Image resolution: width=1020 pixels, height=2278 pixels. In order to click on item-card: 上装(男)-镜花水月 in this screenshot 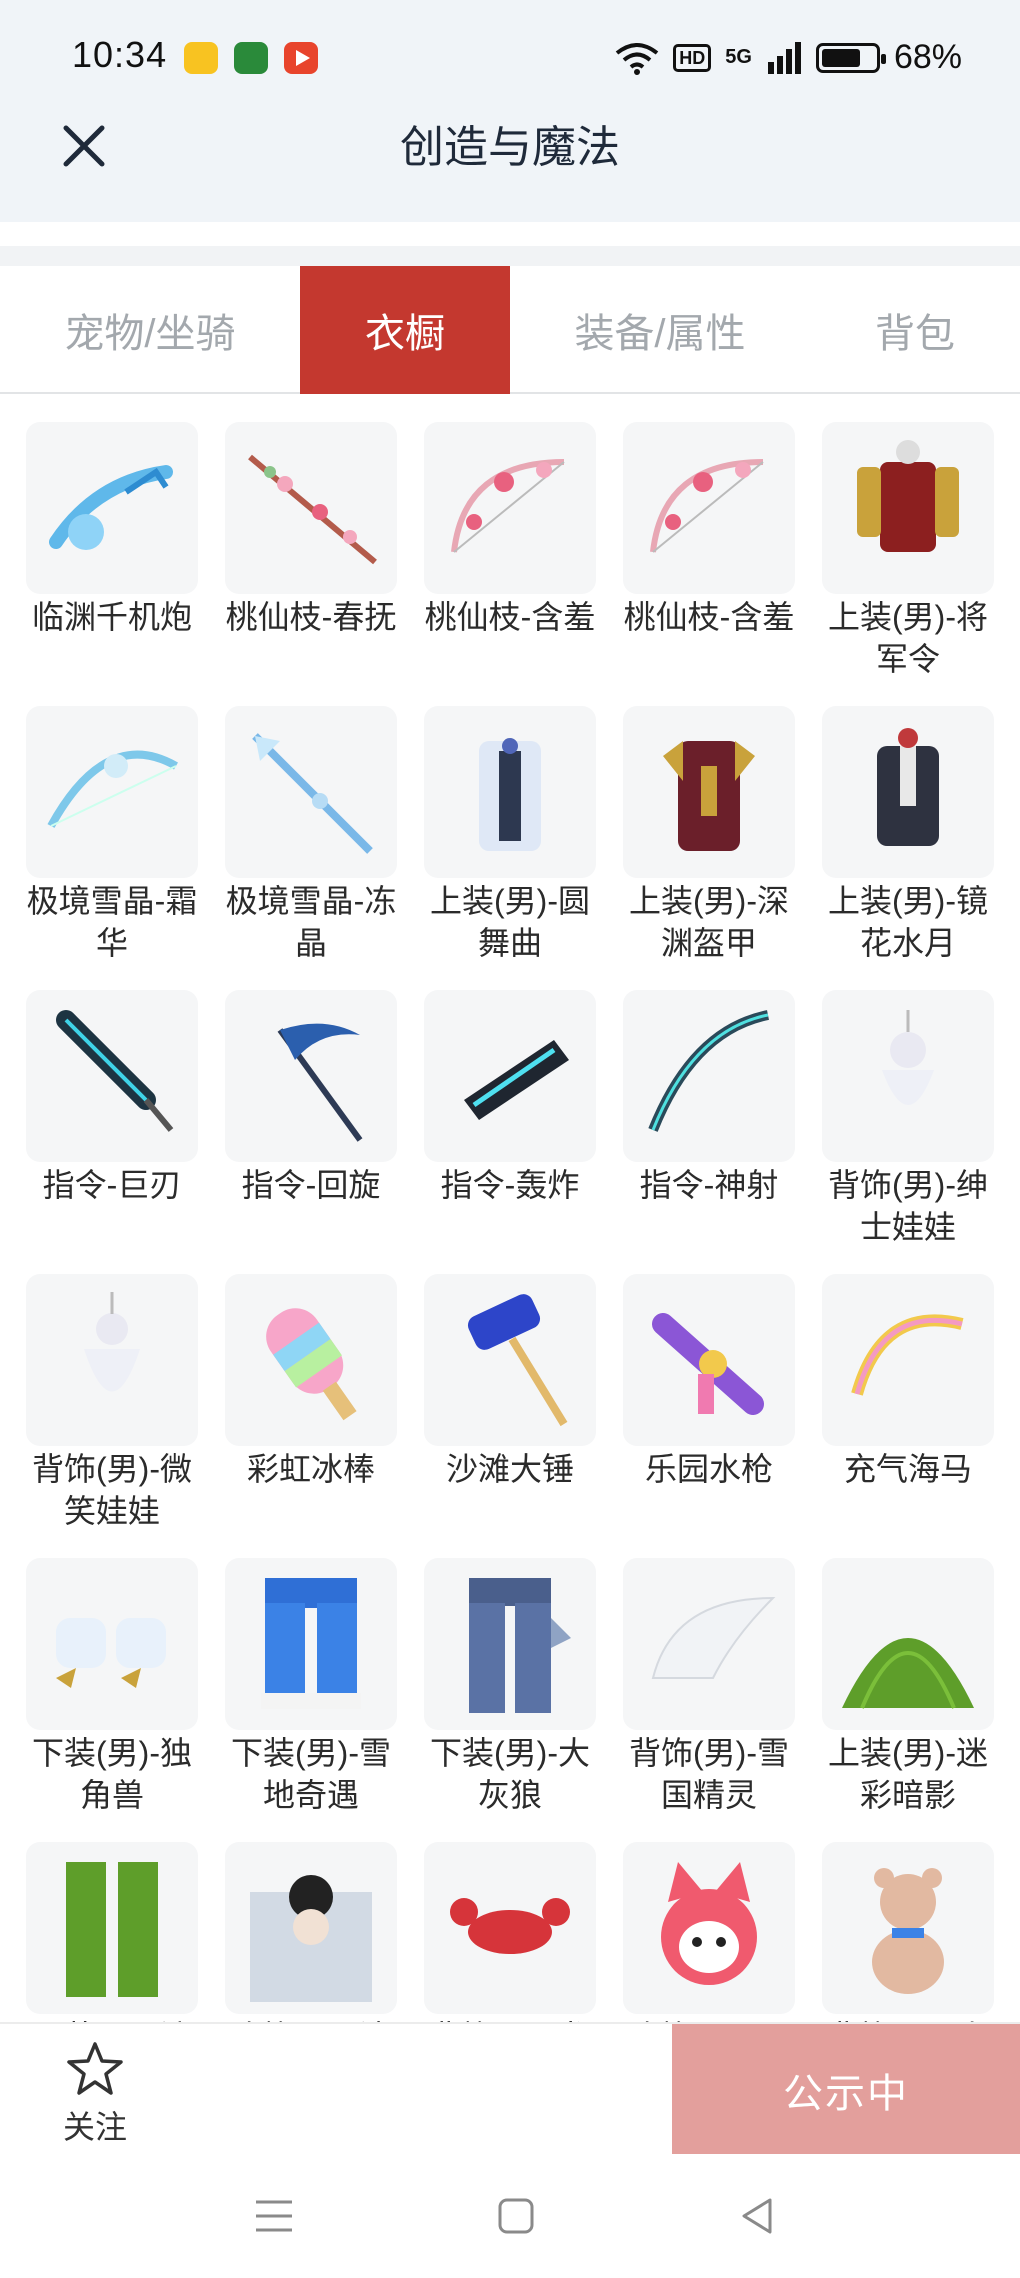, I will do `click(908, 848)`.